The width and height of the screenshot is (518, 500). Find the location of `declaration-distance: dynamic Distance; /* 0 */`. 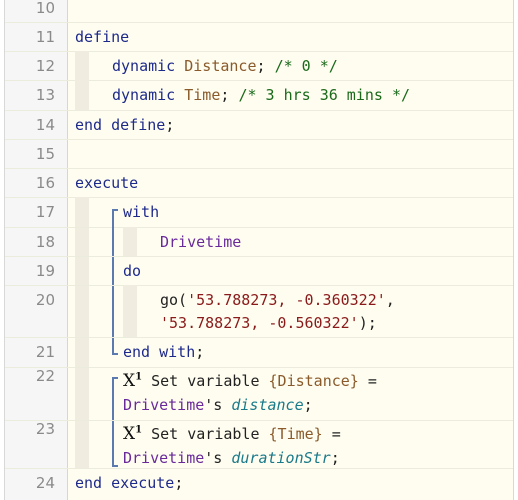

declaration-distance: dynamic Distance; /* 0 */ is located at coordinates (225, 66).